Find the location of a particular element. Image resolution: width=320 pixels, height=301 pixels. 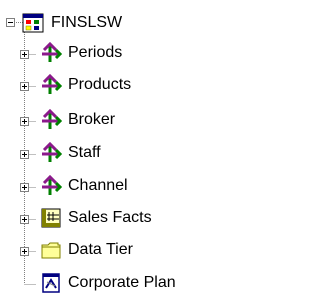

collapse-toggle is located at coordinates (10, 22).